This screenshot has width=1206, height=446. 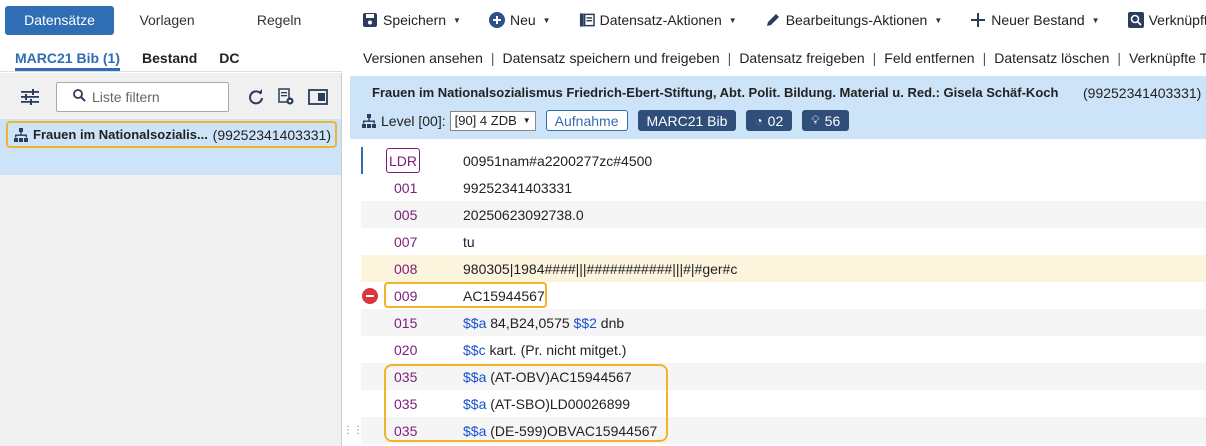 What do you see at coordinates (1142, 93) in the screenshot?
I see `record-id: (99252341403331)` at bounding box center [1142, 93].